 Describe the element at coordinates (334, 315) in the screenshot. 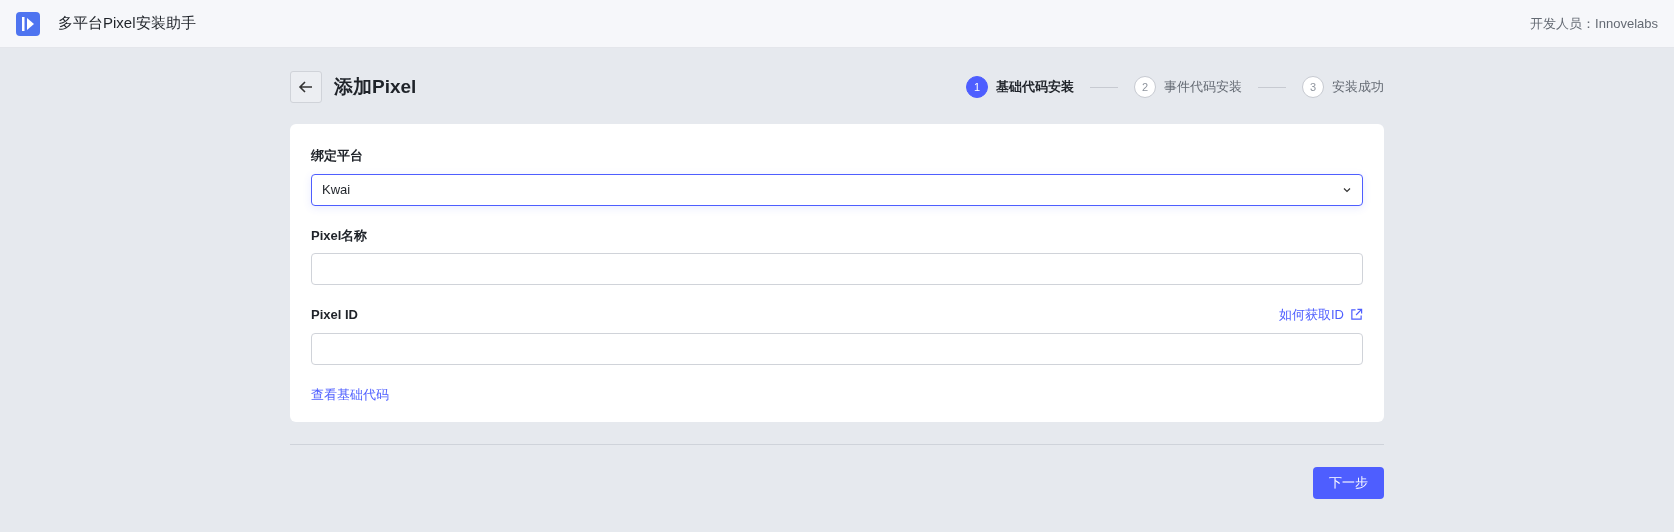

I see `field-label: Pixel ID` at that location.